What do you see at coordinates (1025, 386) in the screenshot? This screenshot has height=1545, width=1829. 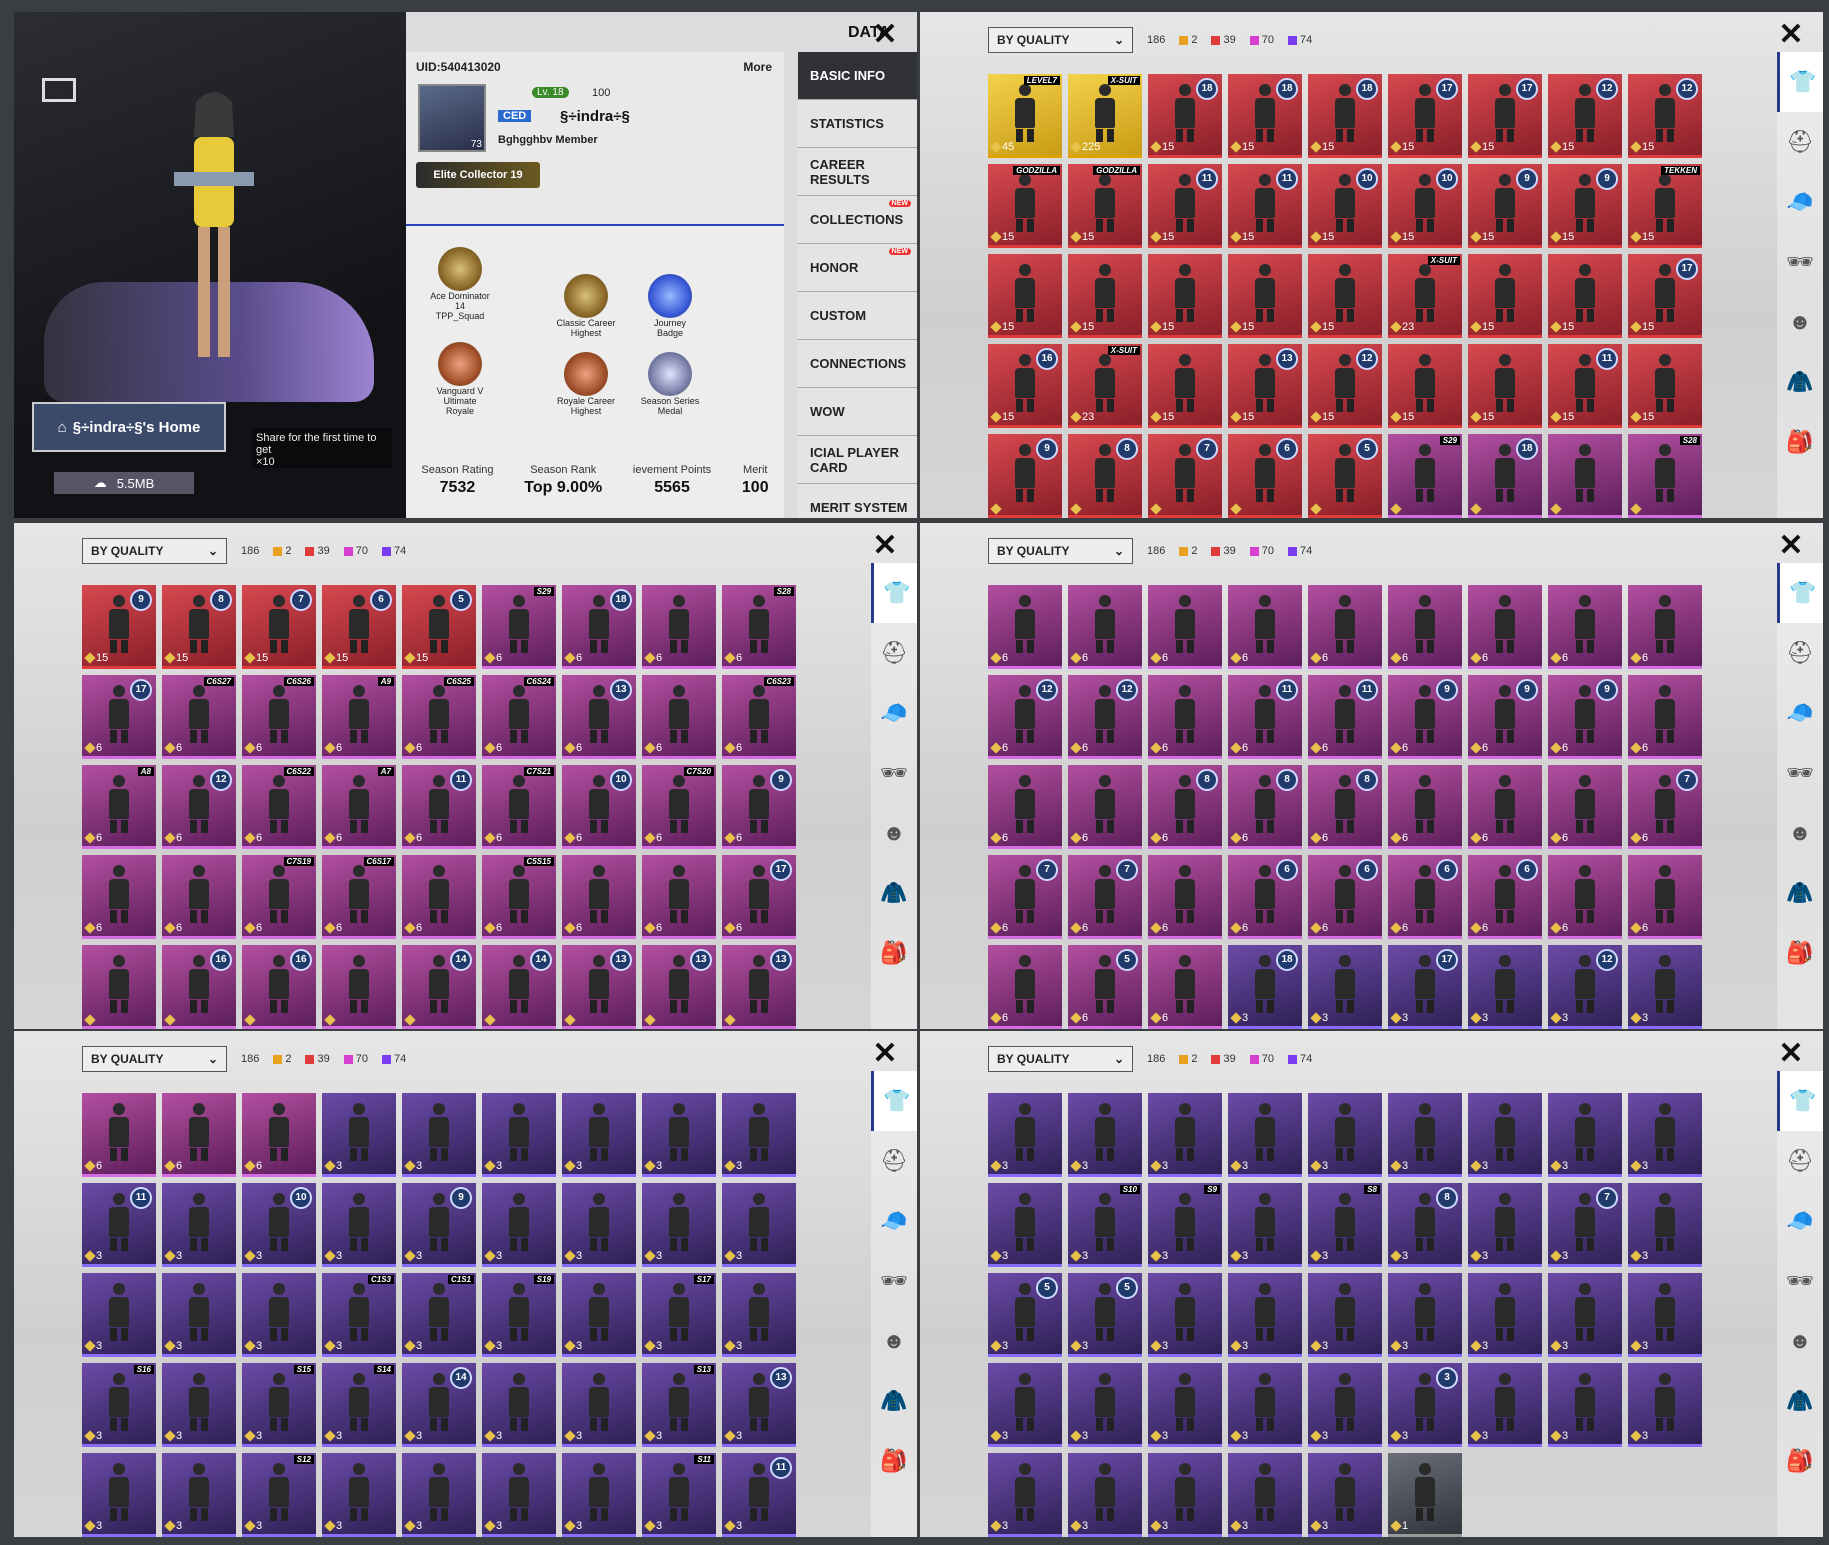 I see `outfit-card: 16 15` at bounding box center [1025, 386].